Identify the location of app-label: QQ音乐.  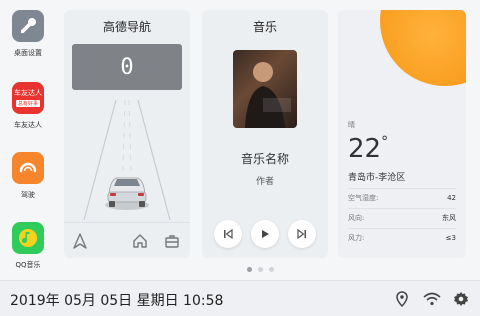
(28, 265).